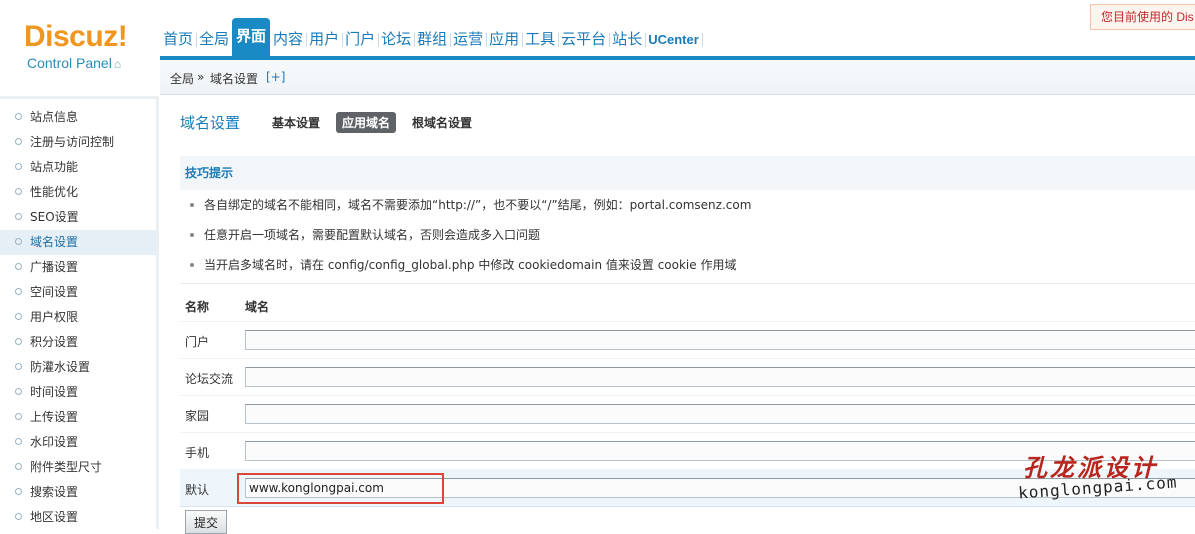 The height and width of the screenshot is (534, 1195). I want to click on sidebar-item-seo: SEO设置, so click(78, 217).